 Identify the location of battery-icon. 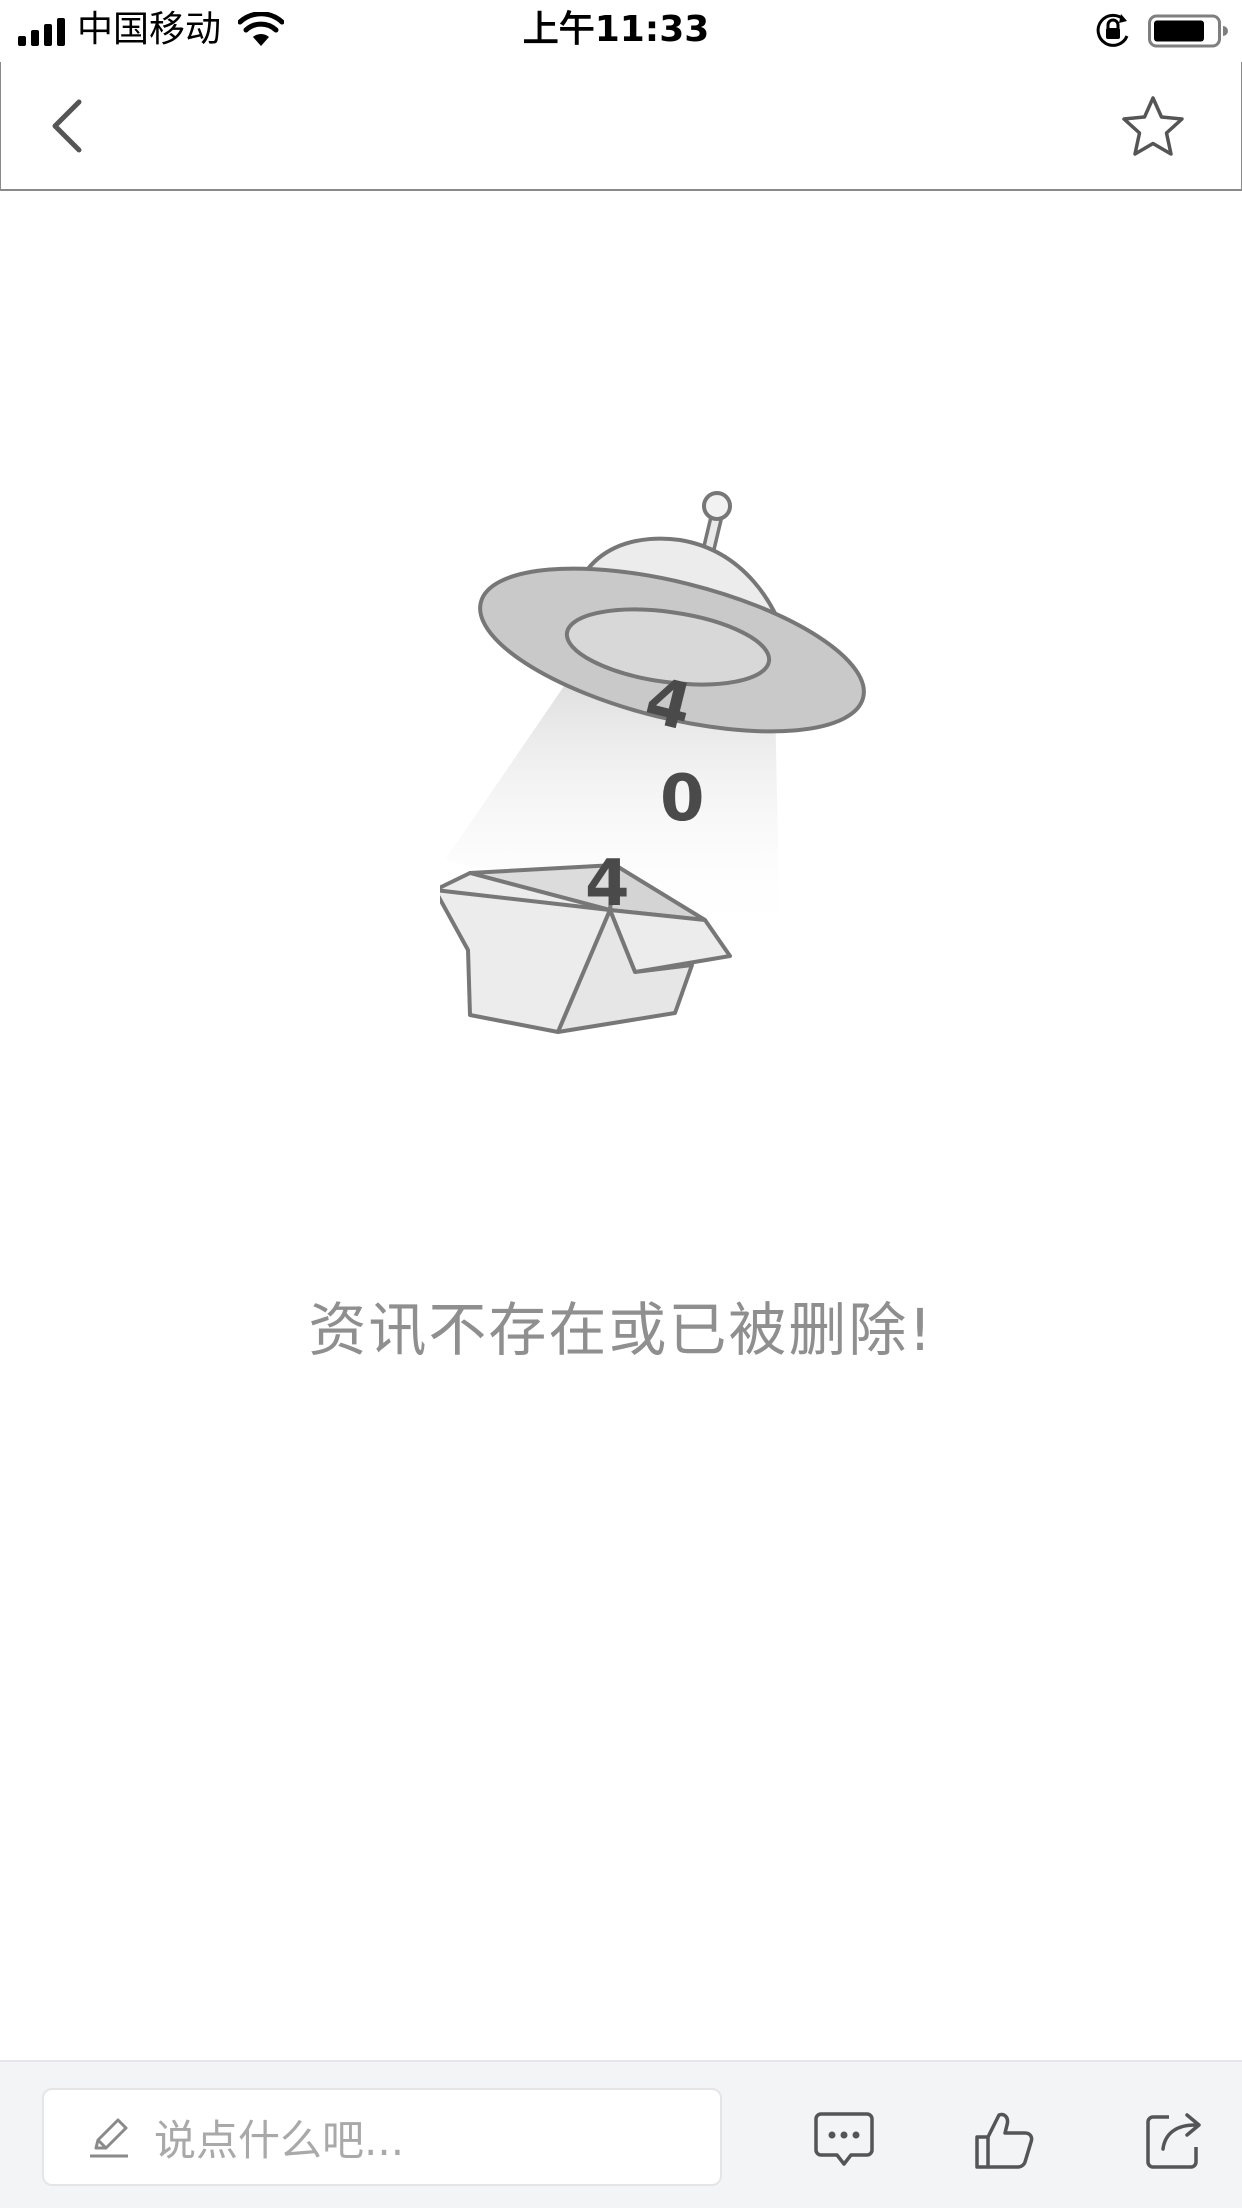
(1188, 31).